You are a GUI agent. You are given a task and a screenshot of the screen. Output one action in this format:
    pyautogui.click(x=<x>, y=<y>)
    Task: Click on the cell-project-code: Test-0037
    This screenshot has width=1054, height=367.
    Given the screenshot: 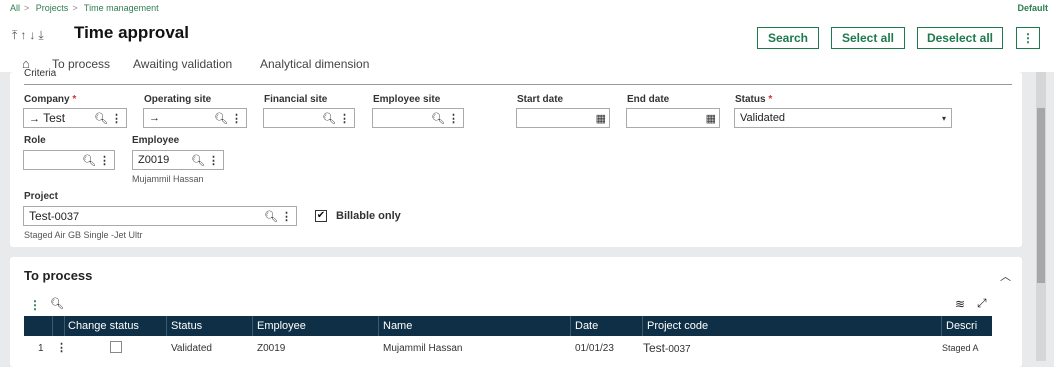 What is the action you would take?
    pyautogui.click(x=667, y=348)
    